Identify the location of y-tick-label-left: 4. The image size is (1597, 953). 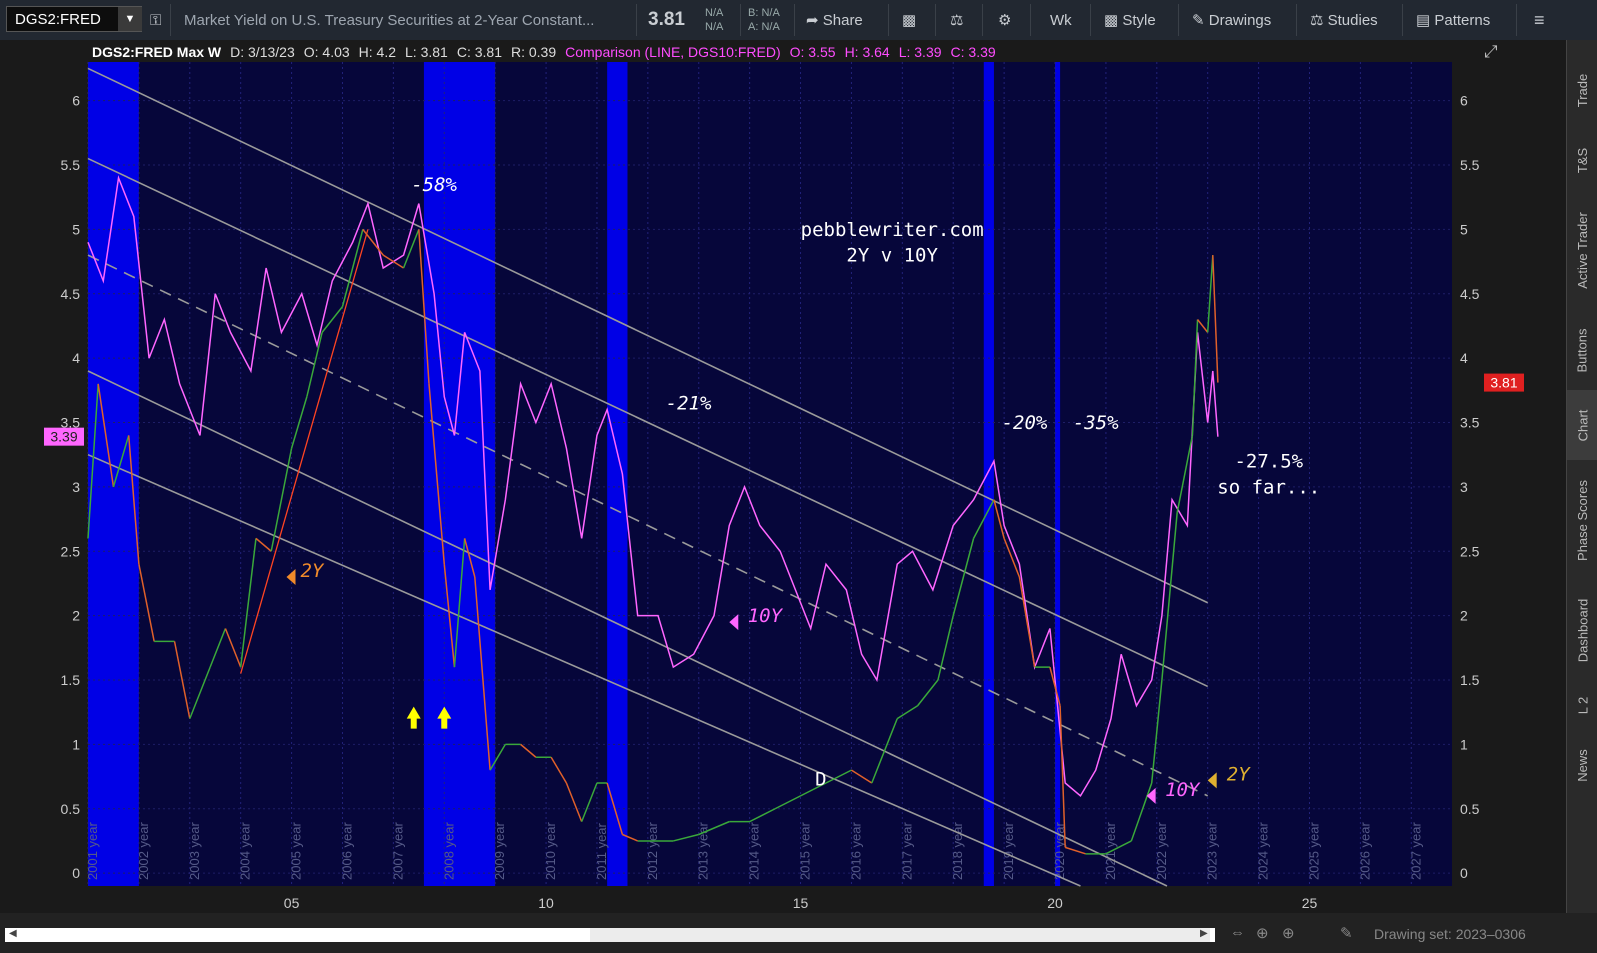
(76, 358).